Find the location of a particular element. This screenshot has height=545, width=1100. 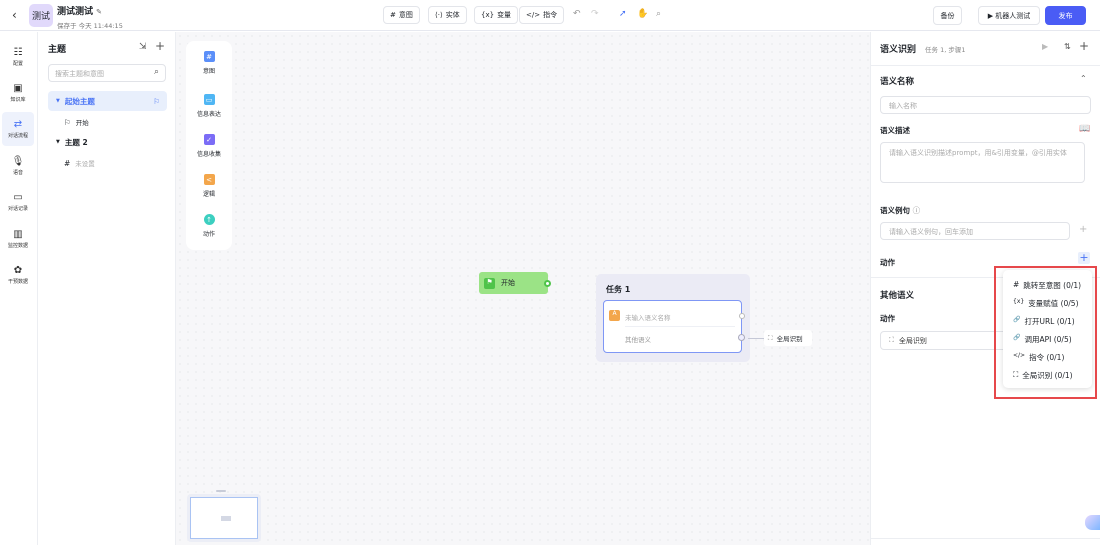

robot-test-label: 机器人测试 is located at coordinates (1013, 15).